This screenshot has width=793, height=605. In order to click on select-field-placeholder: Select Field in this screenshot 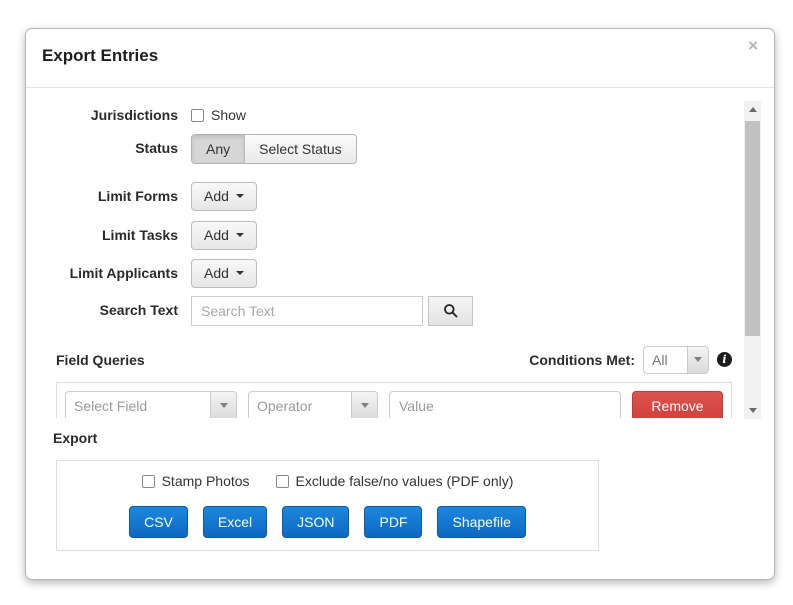, I will do `click(111, 405)`.